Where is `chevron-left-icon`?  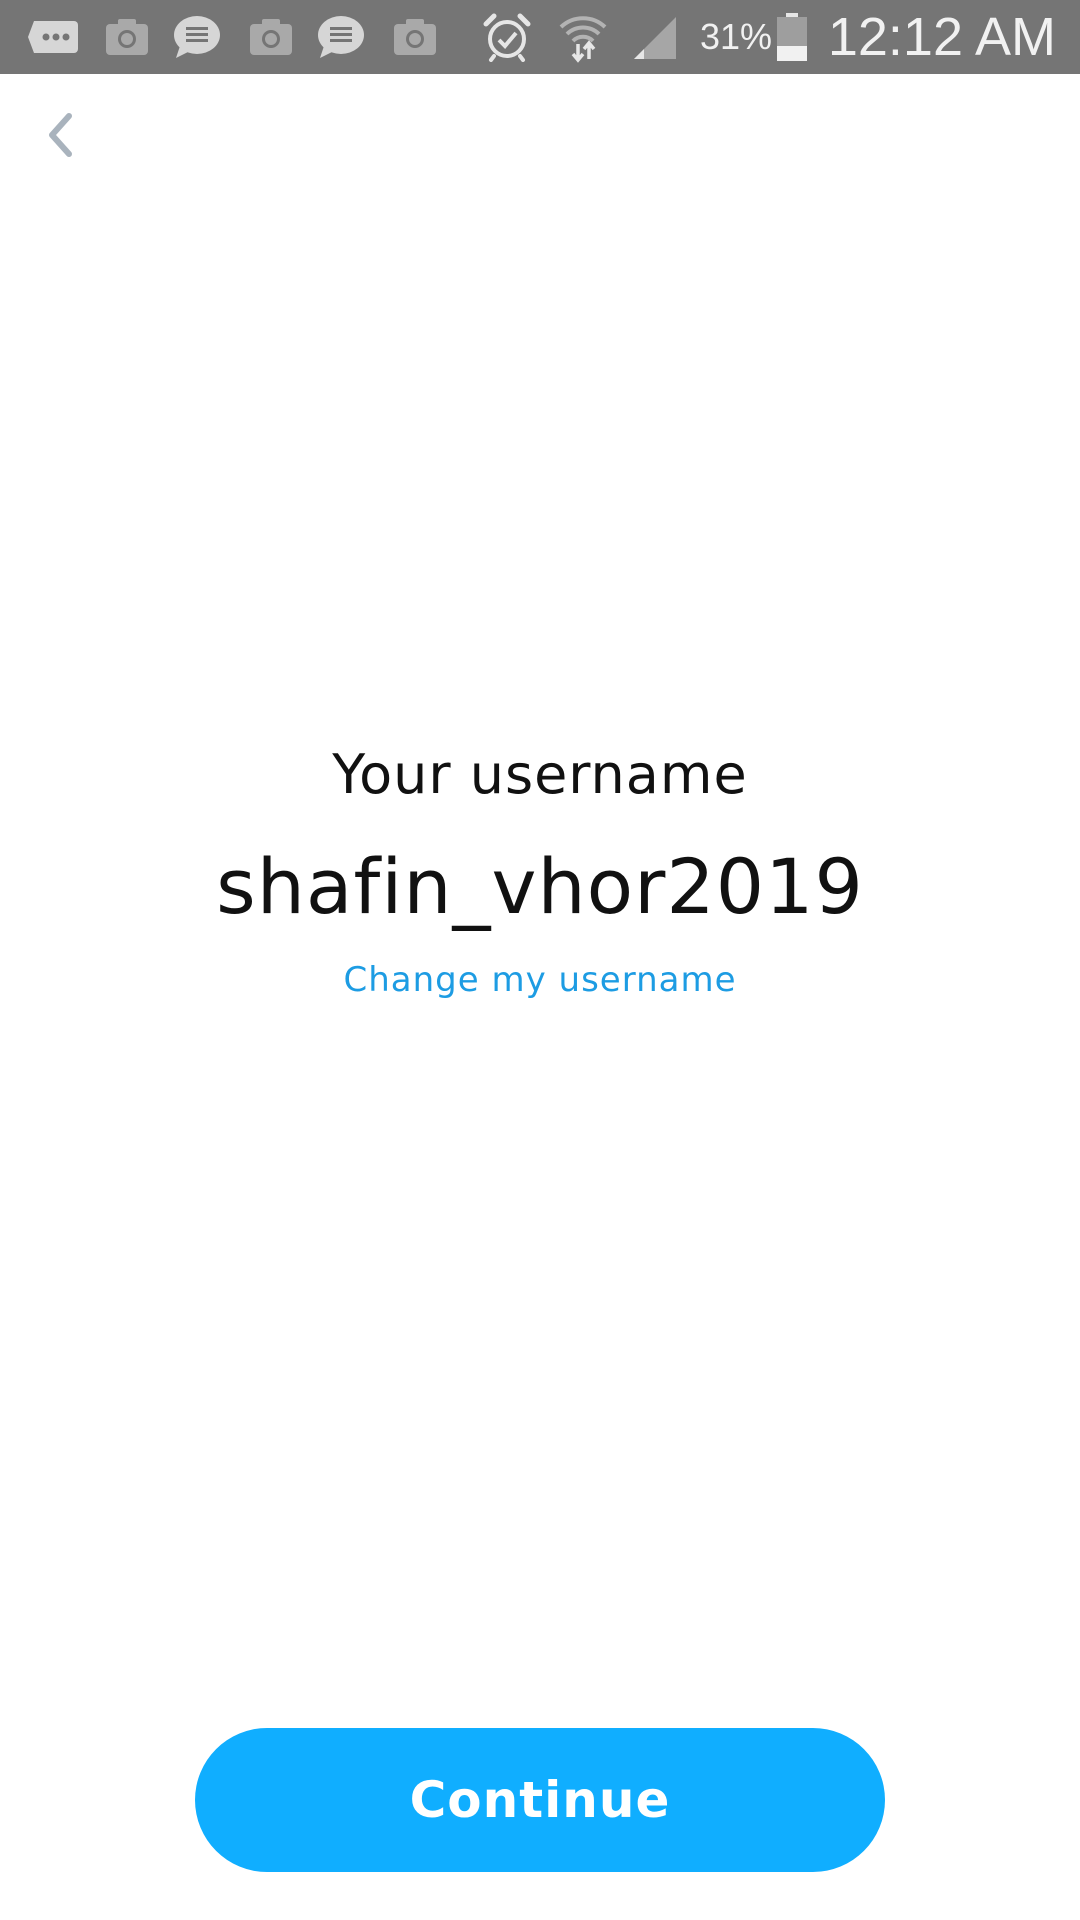 chevron-left-icon is located at coordinates (60, 135).